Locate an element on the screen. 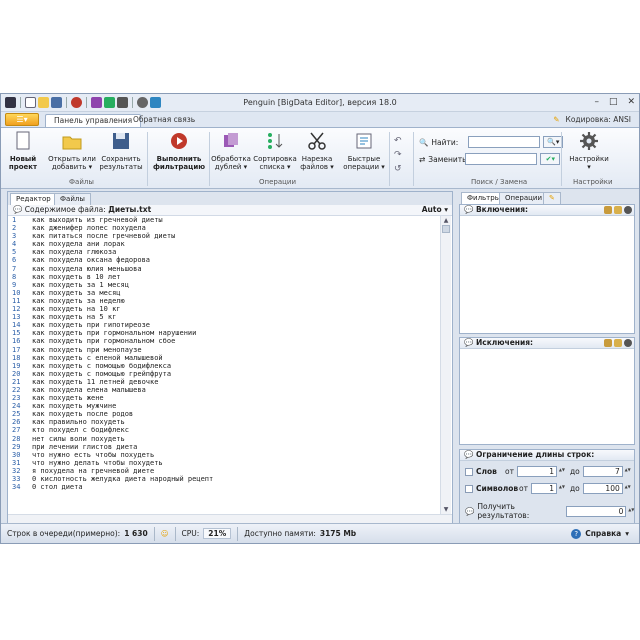 The width and height of the screenshot is (640, 640). line-text: как похудеть в 10 лет is located at coordinates (76, 277).